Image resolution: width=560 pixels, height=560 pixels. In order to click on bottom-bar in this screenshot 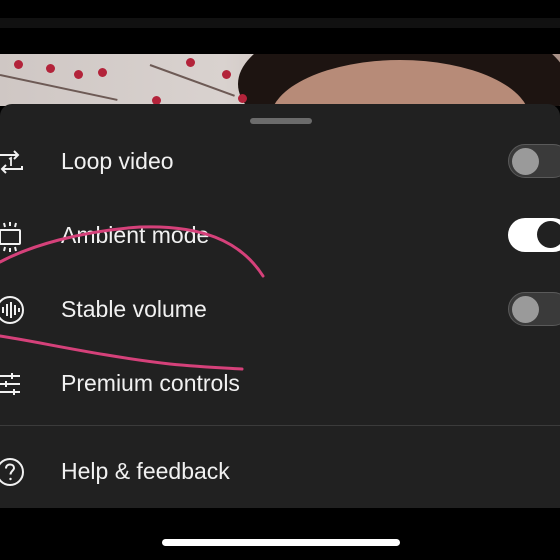, I will do `click(280, 534)`.